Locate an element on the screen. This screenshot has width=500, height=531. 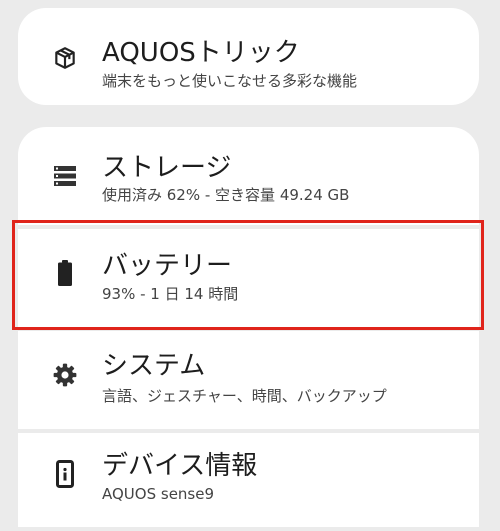
aquos-trick-title: AQUOSトリック is located at coordinates (201, 53).